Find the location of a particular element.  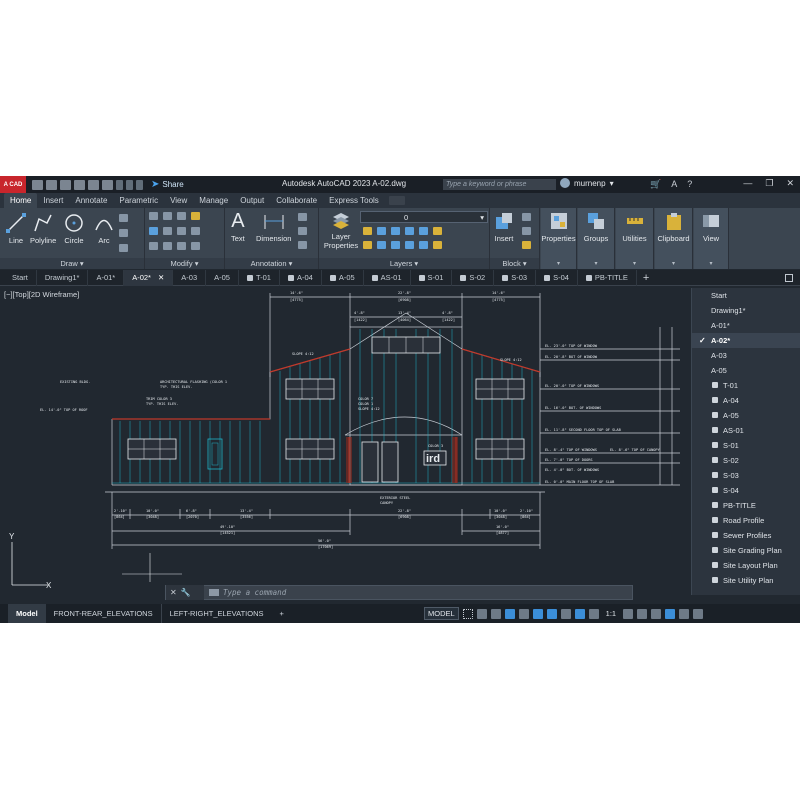

tab-list-icon is located at coordinates (789, 278).